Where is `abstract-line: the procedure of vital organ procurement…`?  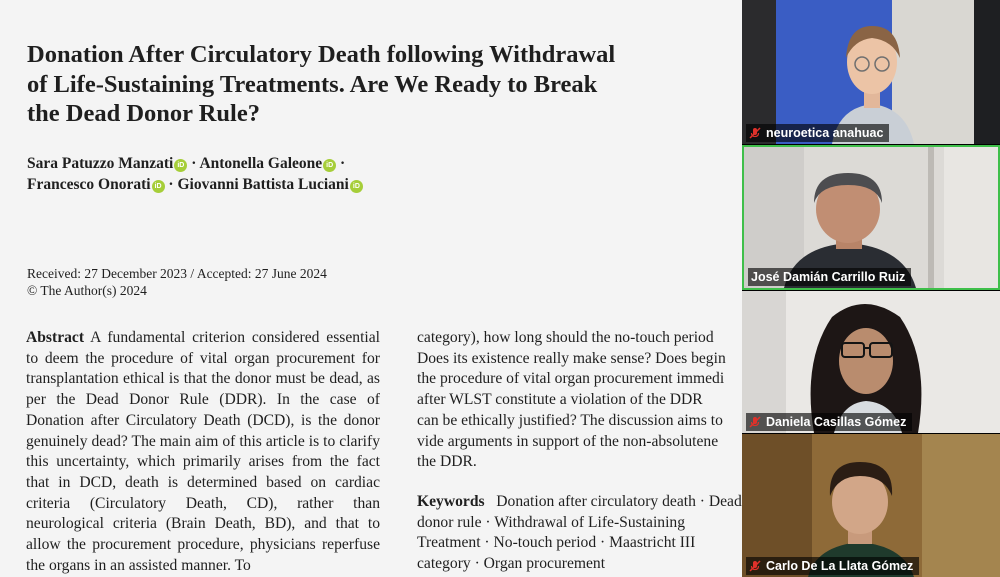 abstract-line: the procedure of vital organ procurement… is located at coordinates (571, 379).